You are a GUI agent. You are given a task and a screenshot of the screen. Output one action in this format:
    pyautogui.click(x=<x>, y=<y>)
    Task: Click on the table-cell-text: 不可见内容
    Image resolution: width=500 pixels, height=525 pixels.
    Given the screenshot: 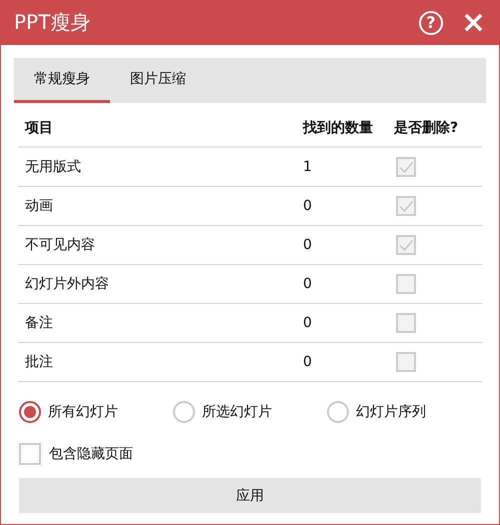 What is the action you would take?
    pyautogui.click(x=60, y=245)
    